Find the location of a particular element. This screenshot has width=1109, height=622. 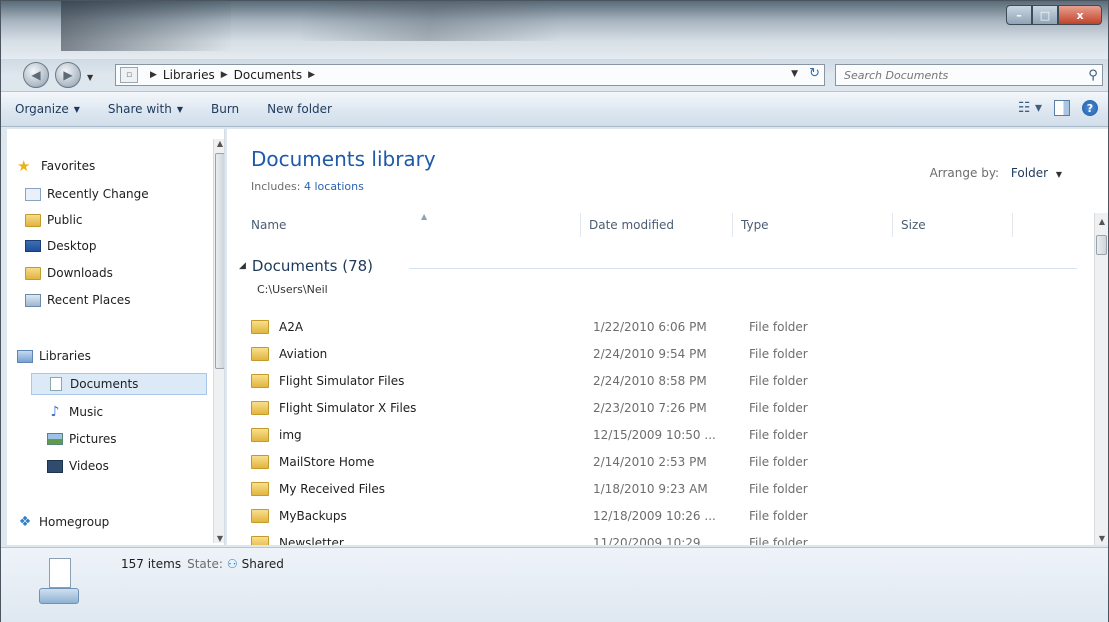

search-box: ⚲ is located at coordinates (969, 75).